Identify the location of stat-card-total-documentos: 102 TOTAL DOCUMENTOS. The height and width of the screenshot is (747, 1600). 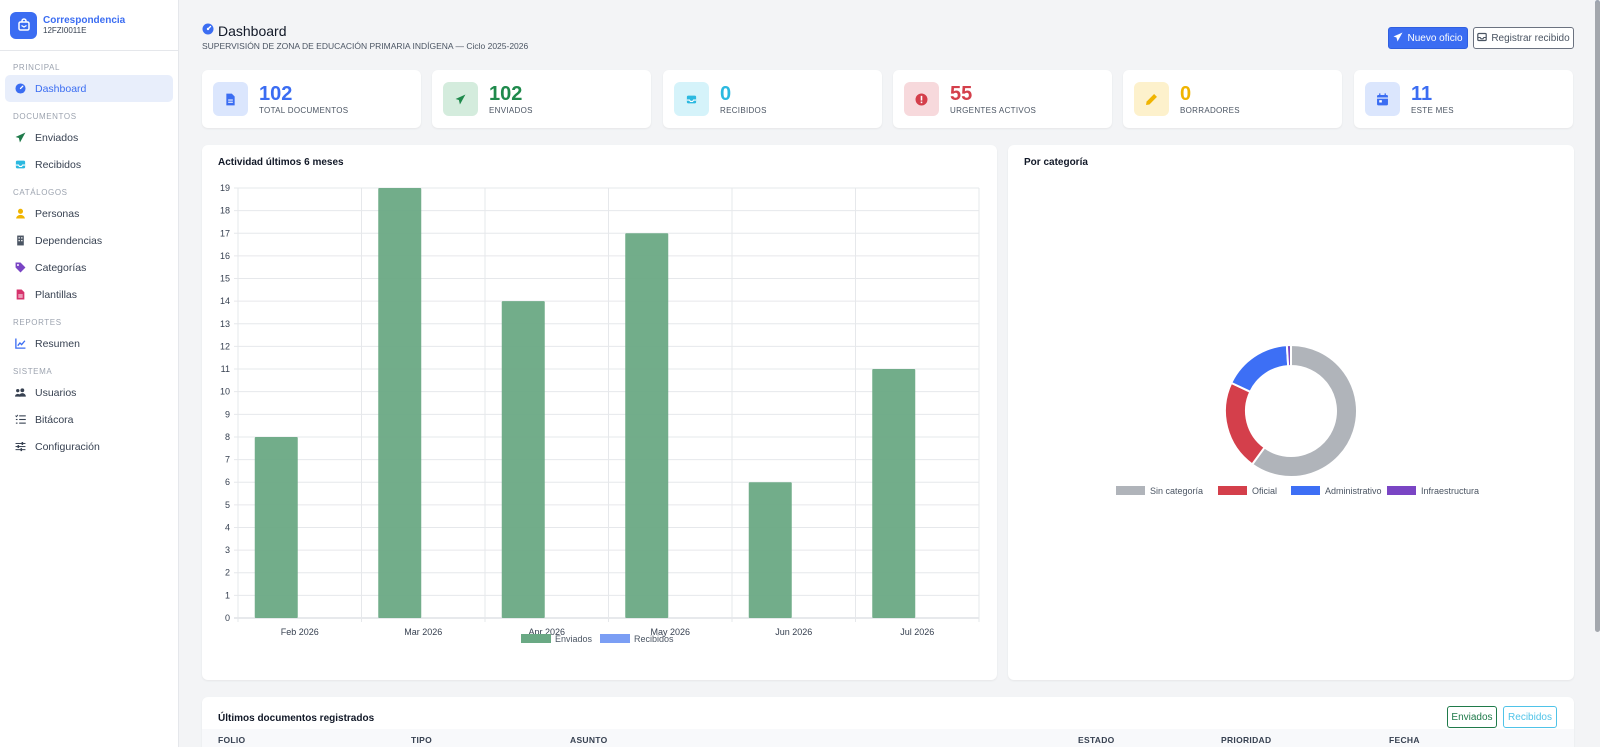
(311, 99).